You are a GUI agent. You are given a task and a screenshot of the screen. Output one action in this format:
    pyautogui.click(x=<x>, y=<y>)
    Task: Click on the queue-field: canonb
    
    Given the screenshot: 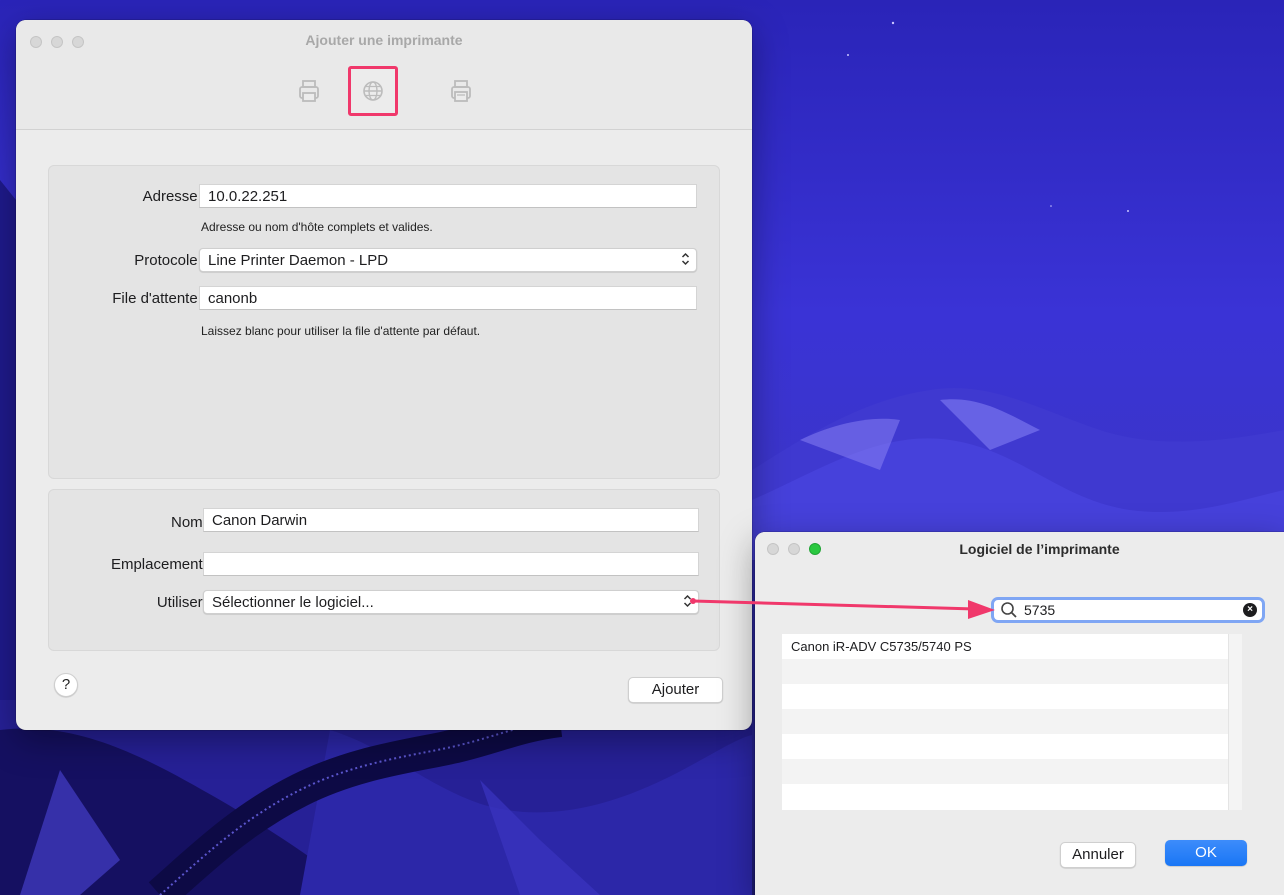 What is the action you would take?
    pyautogui.click(x=448, y=298)
    